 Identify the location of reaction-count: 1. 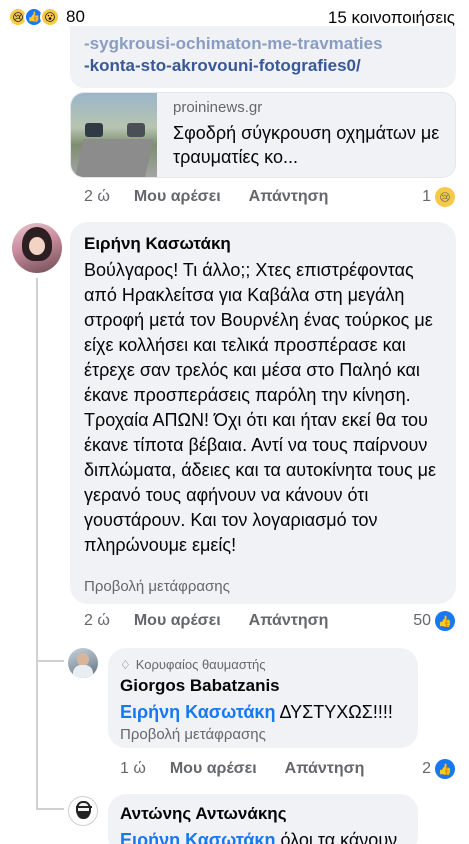
(426, 196).